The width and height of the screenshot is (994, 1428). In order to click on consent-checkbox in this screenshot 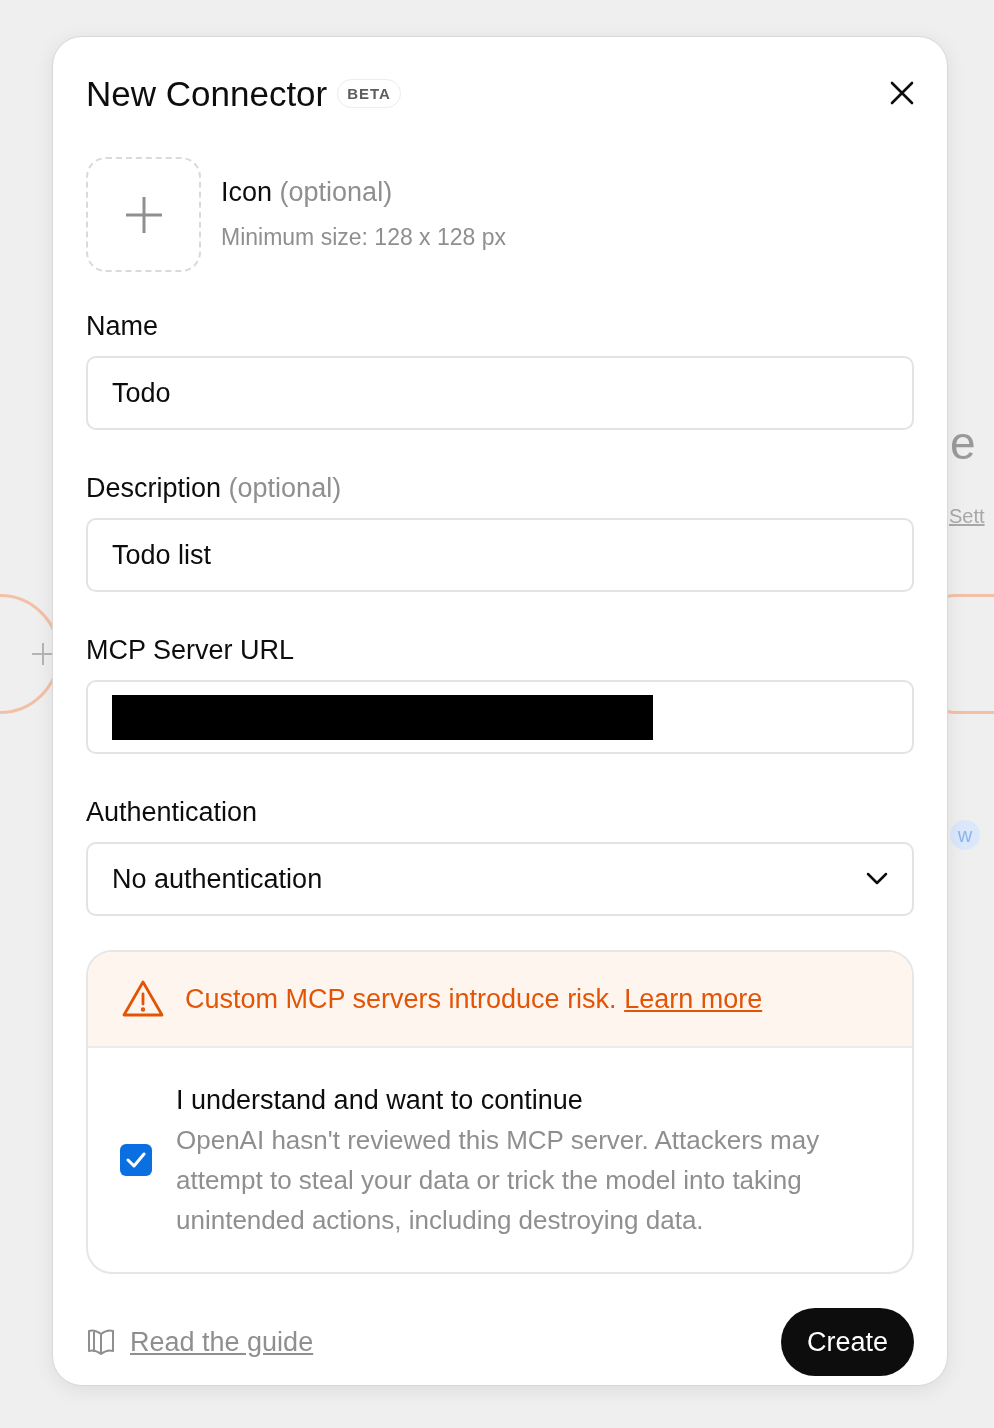, I will do `click(136, 1160)`.